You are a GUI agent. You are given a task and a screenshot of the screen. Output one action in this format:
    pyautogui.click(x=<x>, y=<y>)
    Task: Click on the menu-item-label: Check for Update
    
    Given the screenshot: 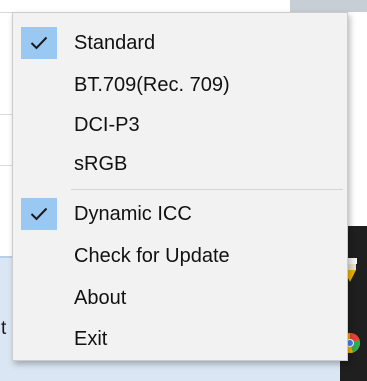 What is the action you would take?
    pyautogui.click(x=152, y=255)
    